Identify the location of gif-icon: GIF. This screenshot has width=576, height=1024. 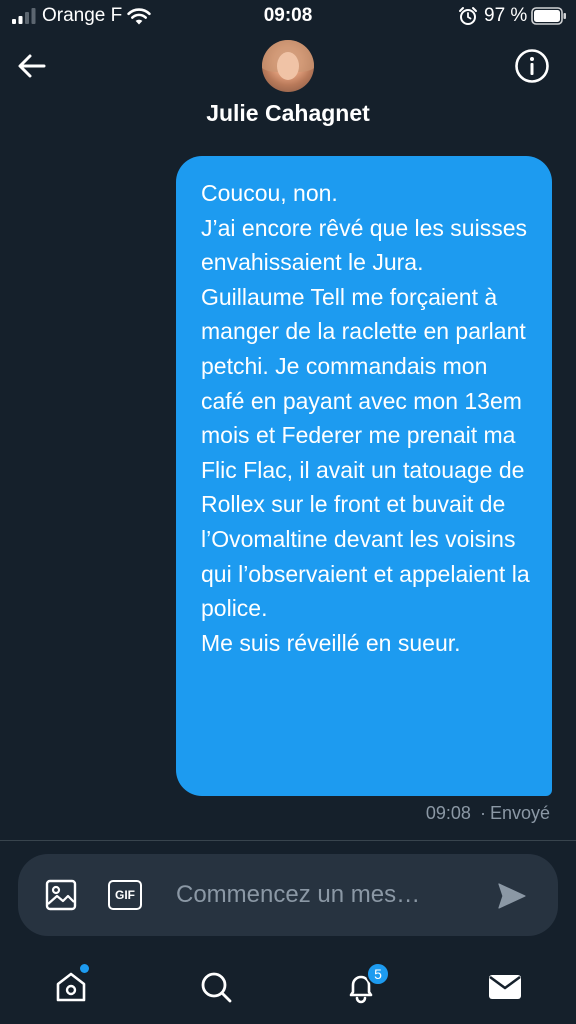
(125, 895).